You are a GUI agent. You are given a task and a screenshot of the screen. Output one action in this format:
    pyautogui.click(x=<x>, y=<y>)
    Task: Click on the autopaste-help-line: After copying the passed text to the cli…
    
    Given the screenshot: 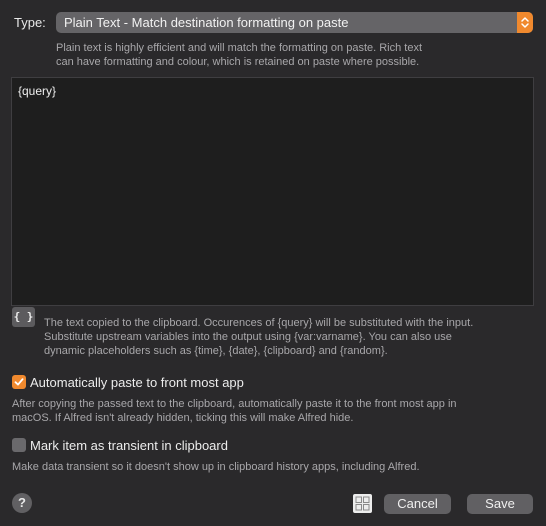 What is the action you would take?
    pyautogui.click(x=234, y=404)
    